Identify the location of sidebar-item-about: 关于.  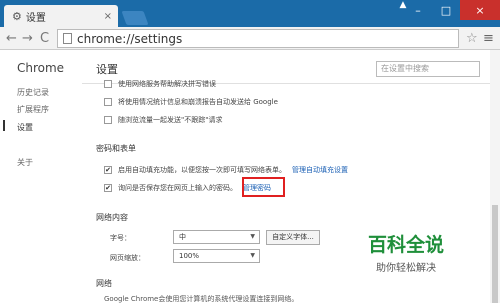
(25, 162).